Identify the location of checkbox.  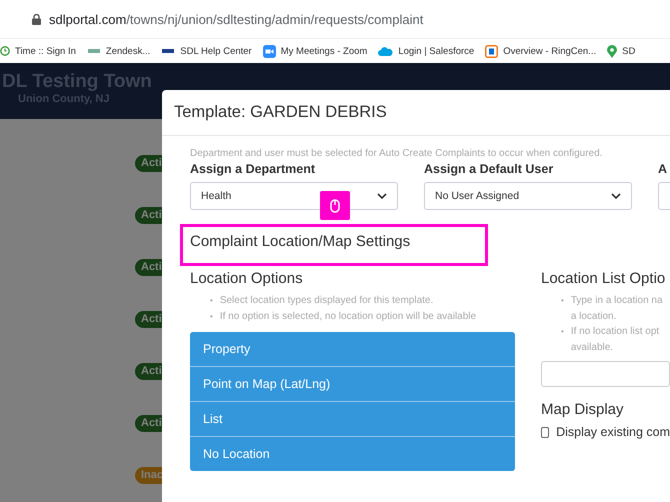
(545, 432).